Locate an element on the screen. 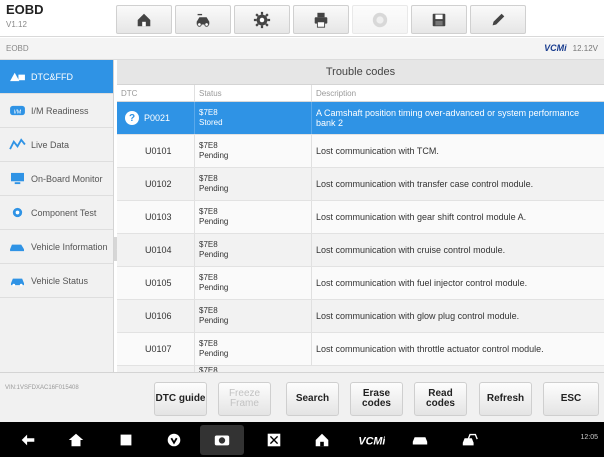 The width and height of the screenshot is (604, 457). search-button: Search is located at coordinates (312, 399).